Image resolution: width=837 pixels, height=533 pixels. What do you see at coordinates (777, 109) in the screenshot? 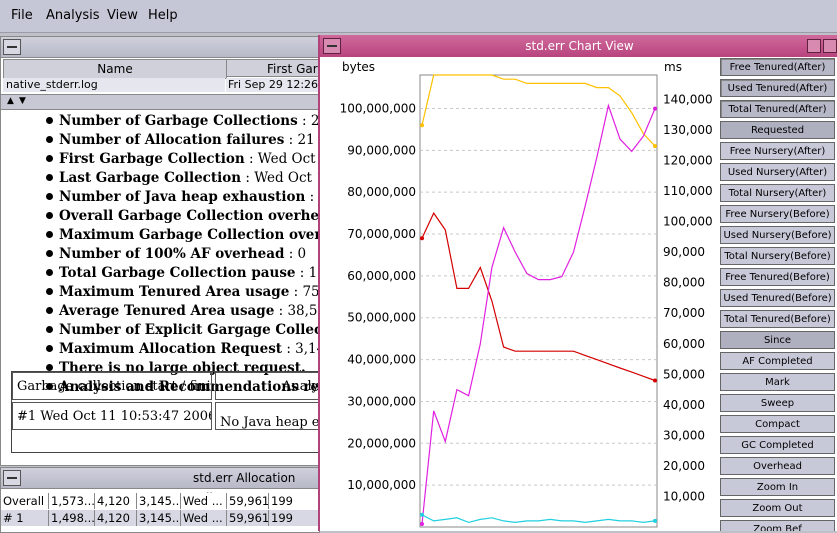
I see `legend-button: Total Tenured(After)` at bounding box center [777, 109].